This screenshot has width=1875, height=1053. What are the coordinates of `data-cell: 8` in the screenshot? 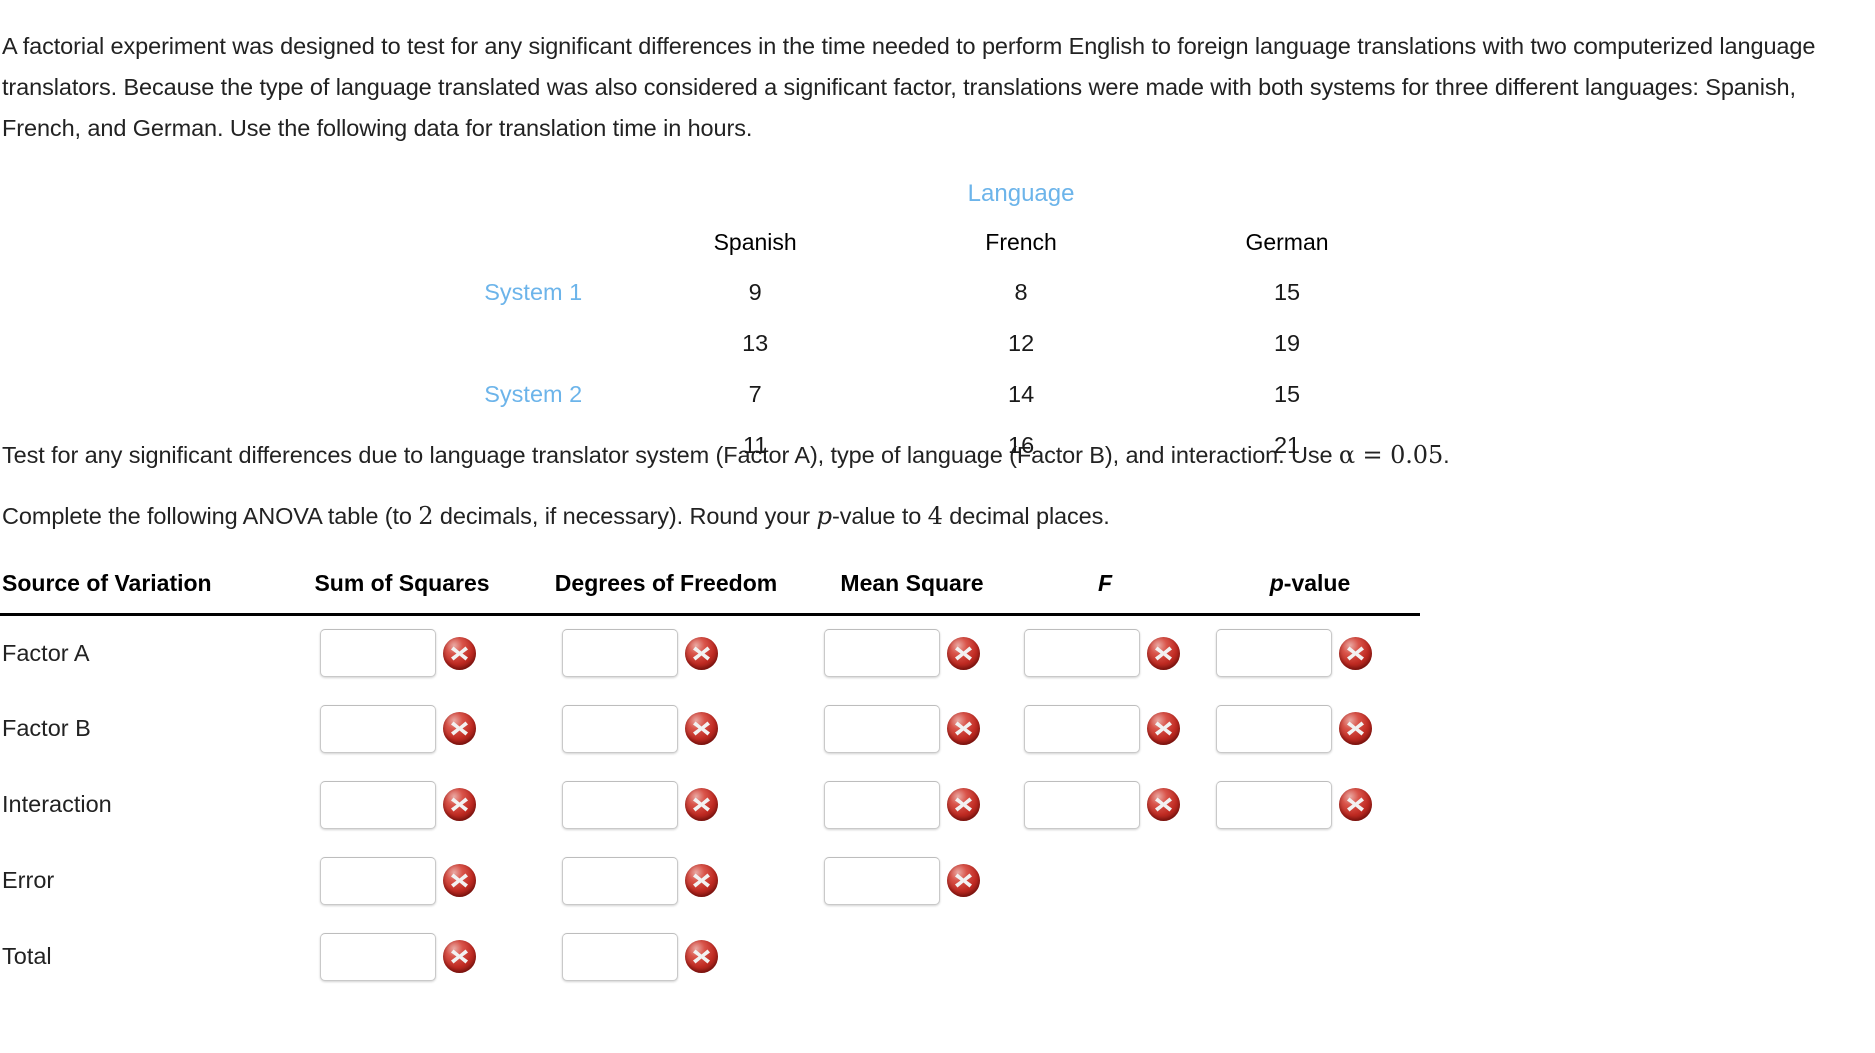 It's located at (1021, 292).